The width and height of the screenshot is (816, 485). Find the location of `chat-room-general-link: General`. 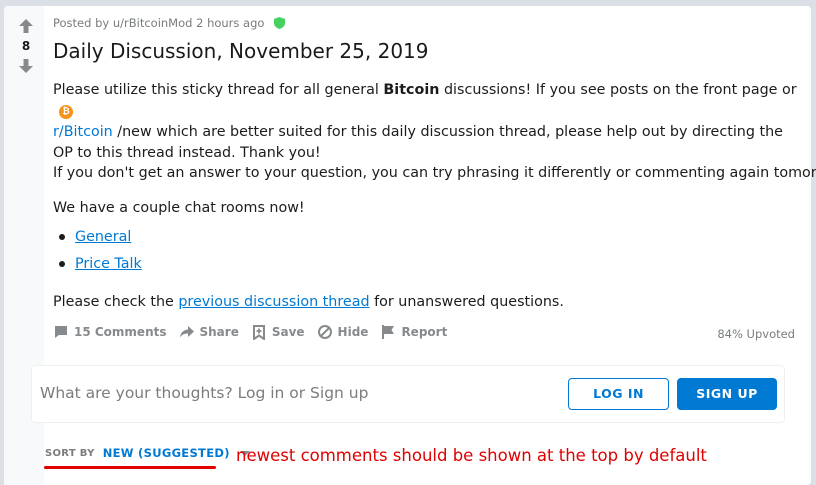

chat-room-general-link: General is located at coordinates (103, 237).